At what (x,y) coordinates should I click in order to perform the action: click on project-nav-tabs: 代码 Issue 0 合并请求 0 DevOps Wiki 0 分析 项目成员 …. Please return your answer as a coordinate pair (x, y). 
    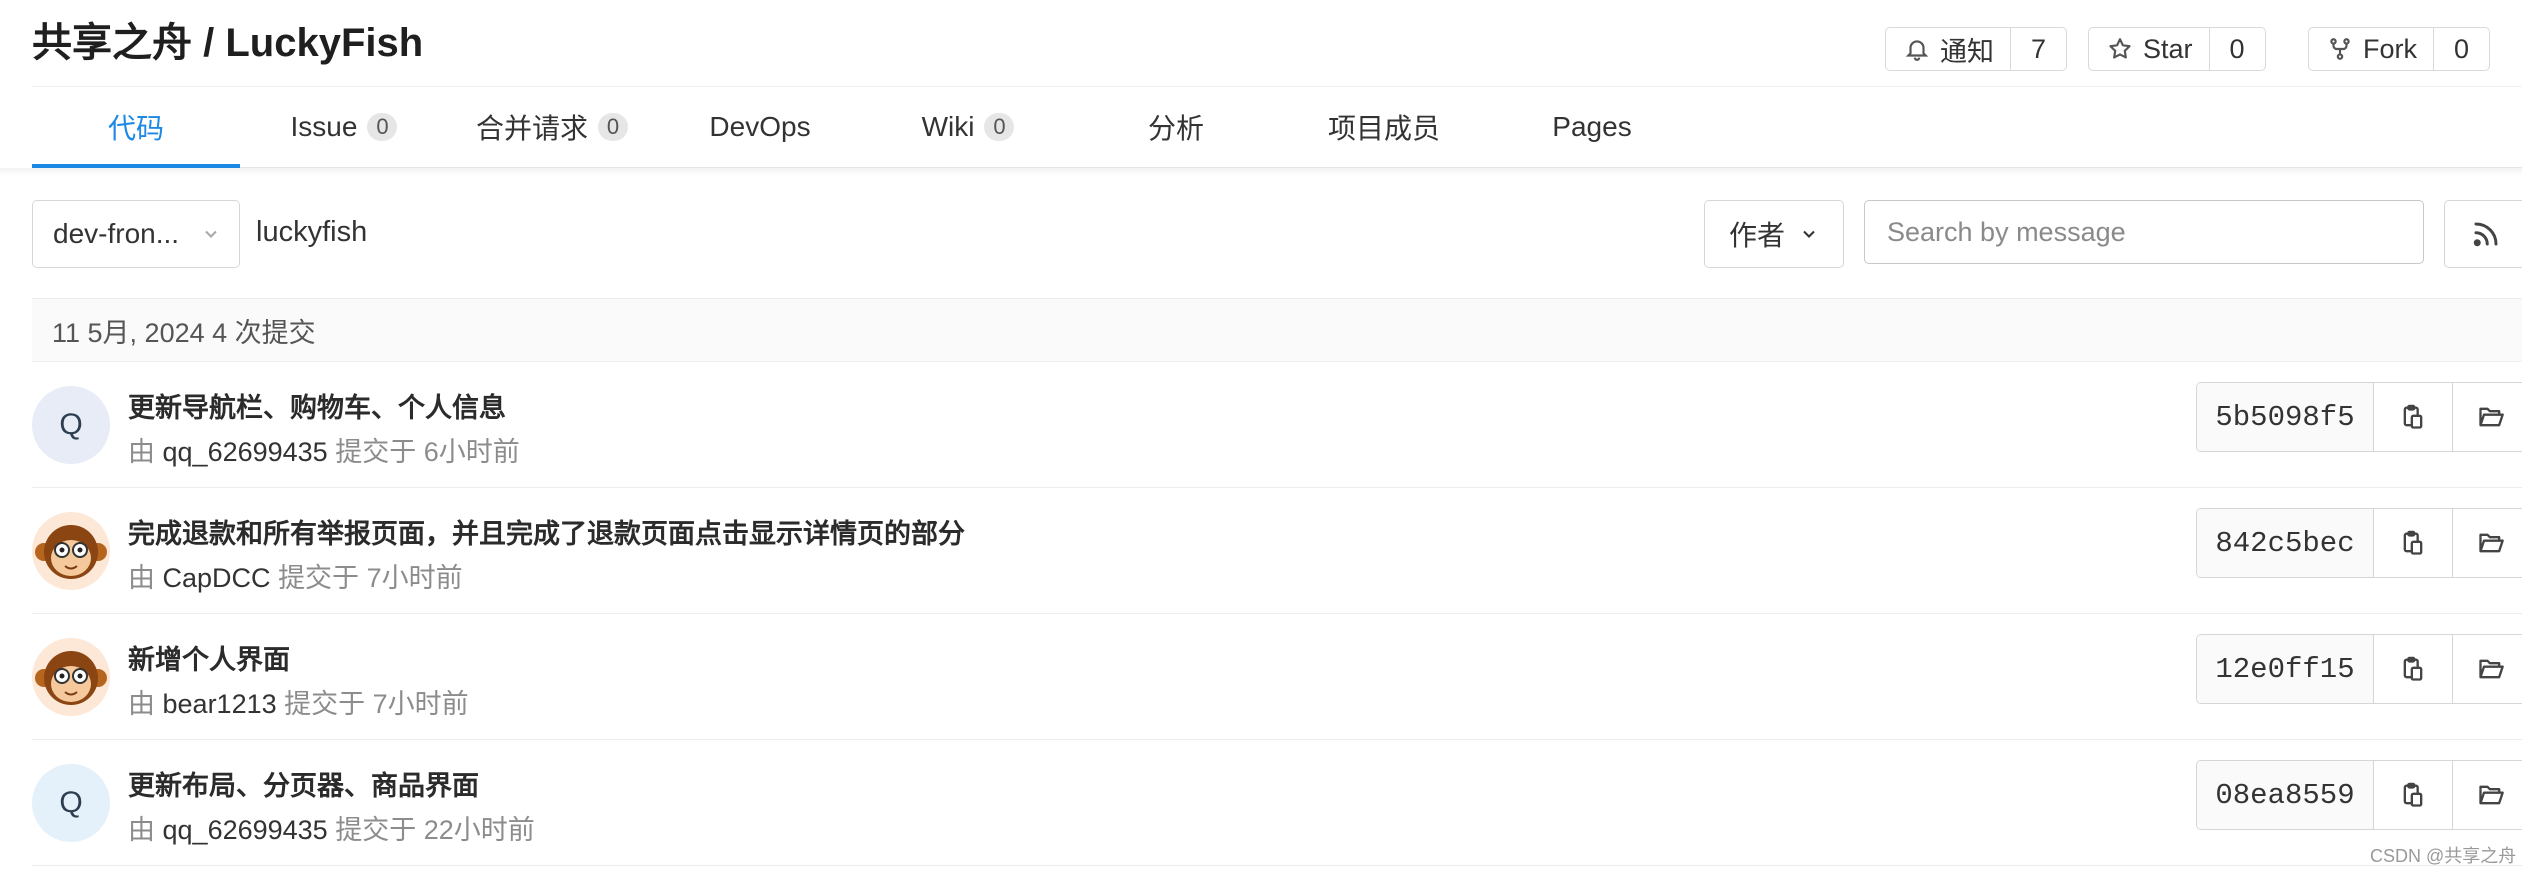
    Looking at the image, I should click on (1277, 127).